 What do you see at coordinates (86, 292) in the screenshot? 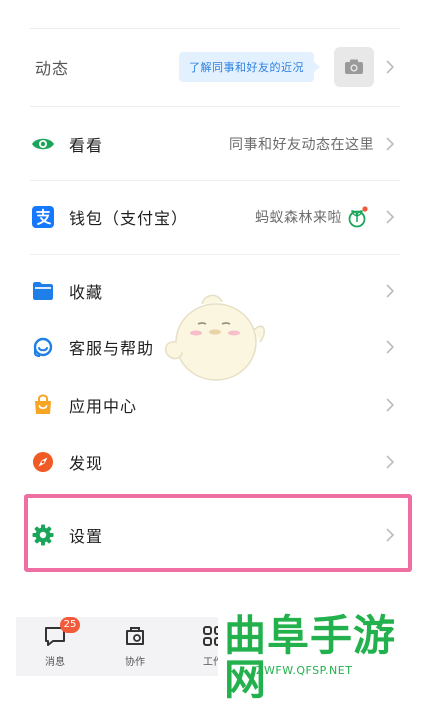
I see `menu-label: 收藏` at bounding box center [86, 292].